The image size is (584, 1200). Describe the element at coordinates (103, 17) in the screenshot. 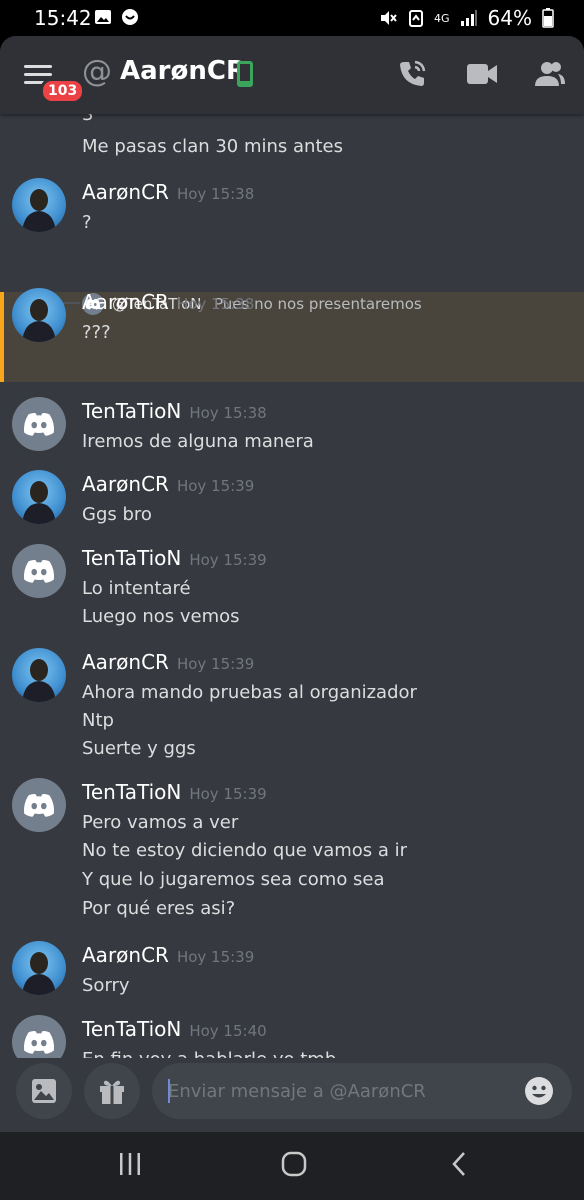

I see `gallery-notification-icon` at that location.